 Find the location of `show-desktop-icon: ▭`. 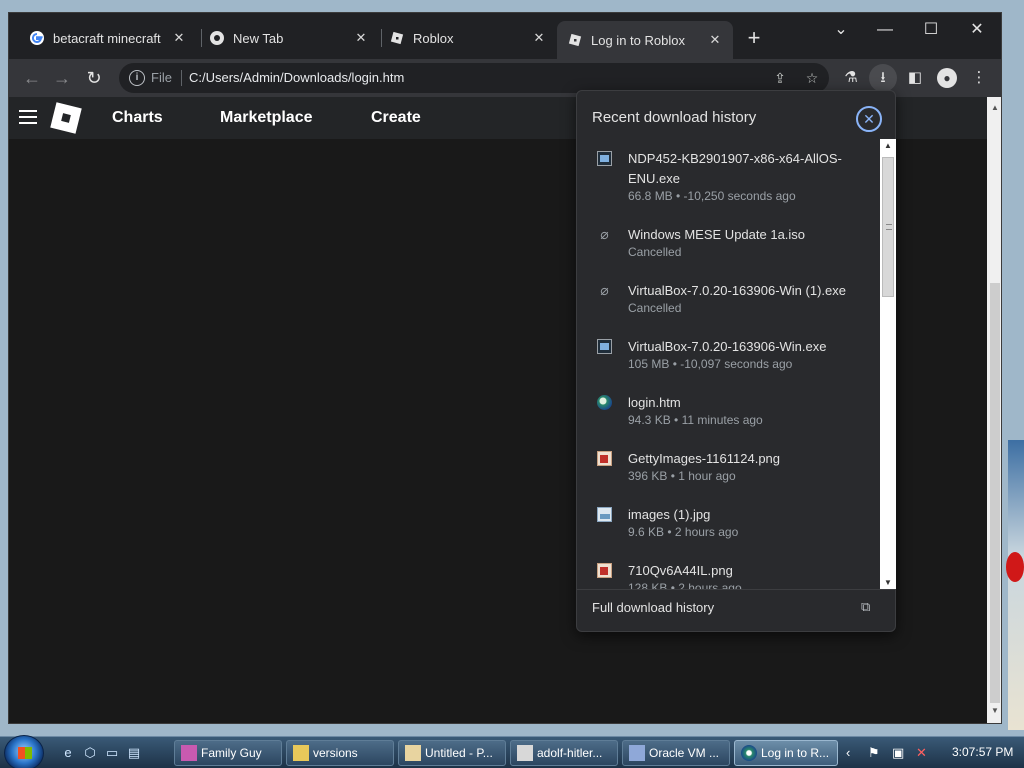

show-desktop-icon: ▭ is located at coordinates (112, 753).